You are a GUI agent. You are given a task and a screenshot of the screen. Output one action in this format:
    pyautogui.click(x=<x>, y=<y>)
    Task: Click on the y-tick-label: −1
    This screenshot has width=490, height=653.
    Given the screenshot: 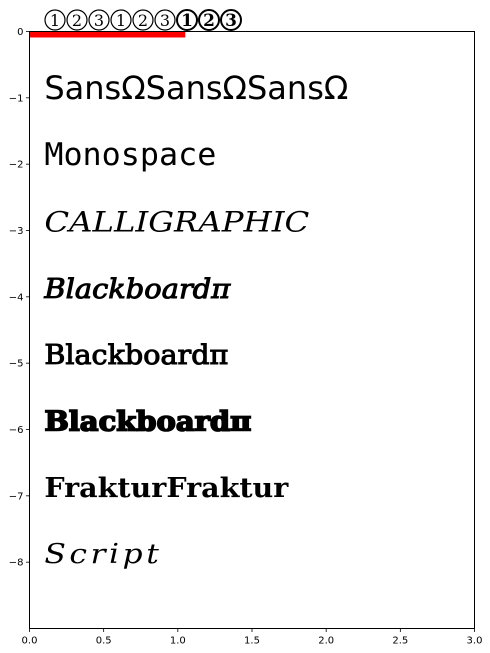 What is the action you would take?
    pyautogui.click(x=16, y=98)
    